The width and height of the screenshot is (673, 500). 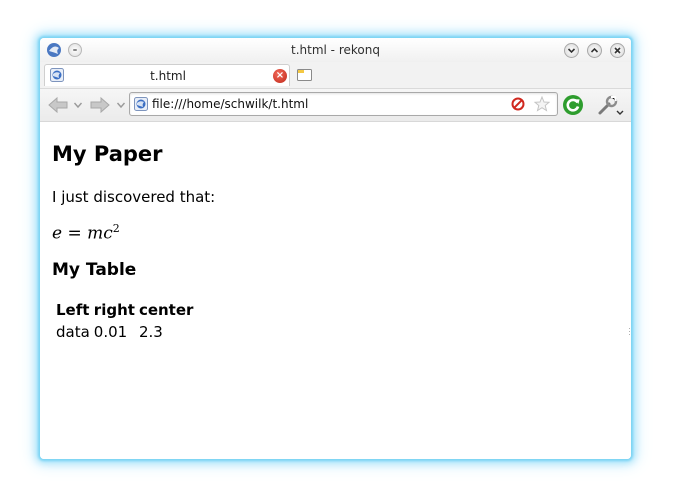 What do you see at coordinates (58, 105) in the screenshot?
I see `back-arrow-icon` at bounding box center [58, 105].